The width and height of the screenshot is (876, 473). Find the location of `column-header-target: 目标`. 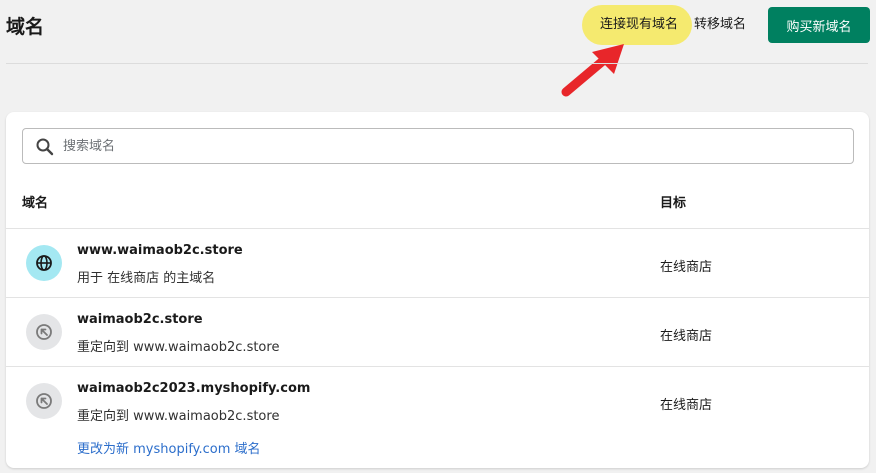

column-header-target: 目标 is located at coordinates (673, 203).